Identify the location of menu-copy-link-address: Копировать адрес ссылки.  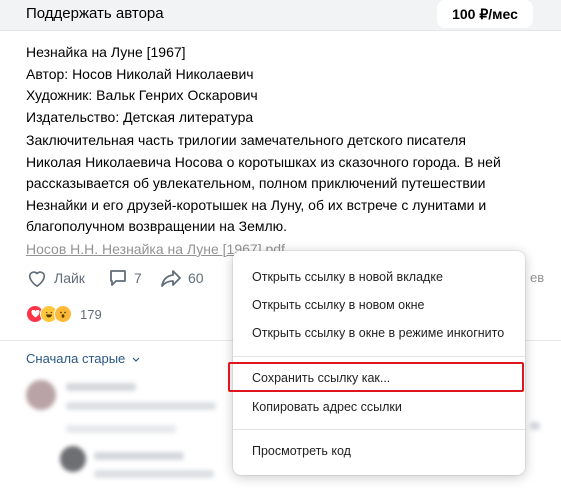
(379, 407).